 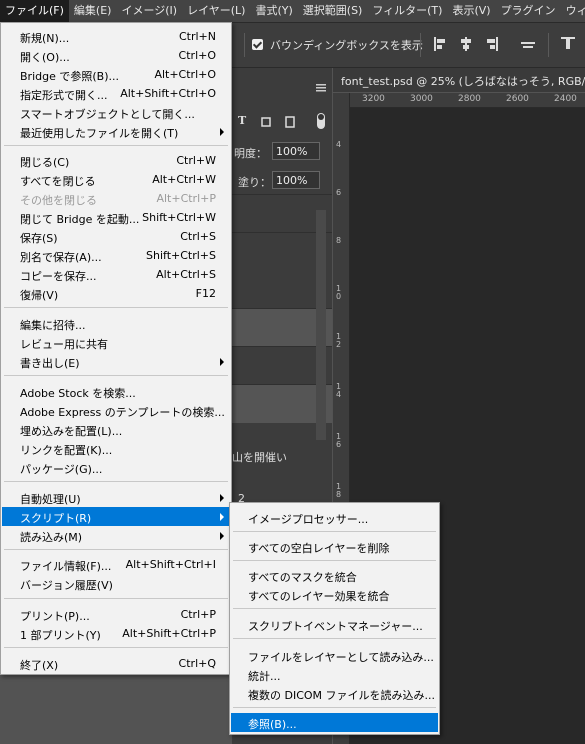 What do you see at coordinates (116, 179) in the screenshot?
I see `menu-item-close-all: すべてを閉じる Alt+Ctrl+W` at bounding box center [116, 179].